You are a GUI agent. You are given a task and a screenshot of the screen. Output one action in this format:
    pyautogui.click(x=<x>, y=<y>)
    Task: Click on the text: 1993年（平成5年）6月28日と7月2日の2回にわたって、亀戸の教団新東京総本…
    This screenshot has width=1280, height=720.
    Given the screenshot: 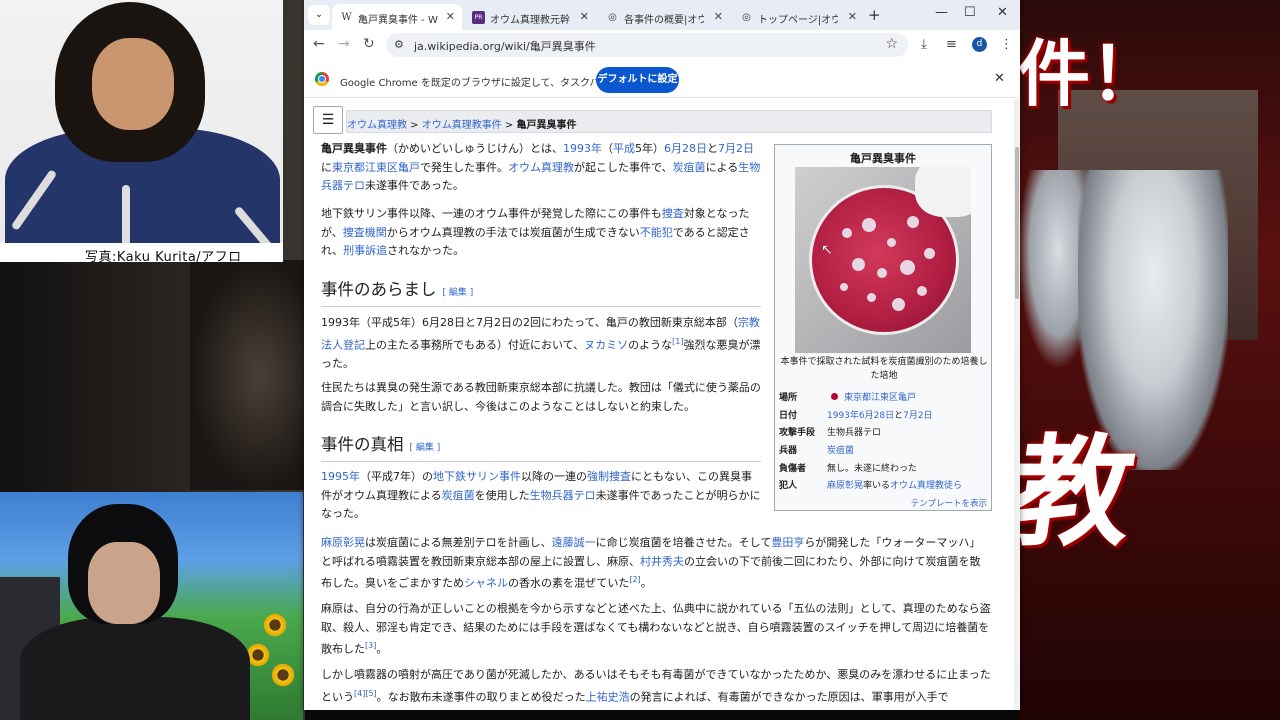 What is the action you would take?
    pyautogui.click(x=529, y=322)
    